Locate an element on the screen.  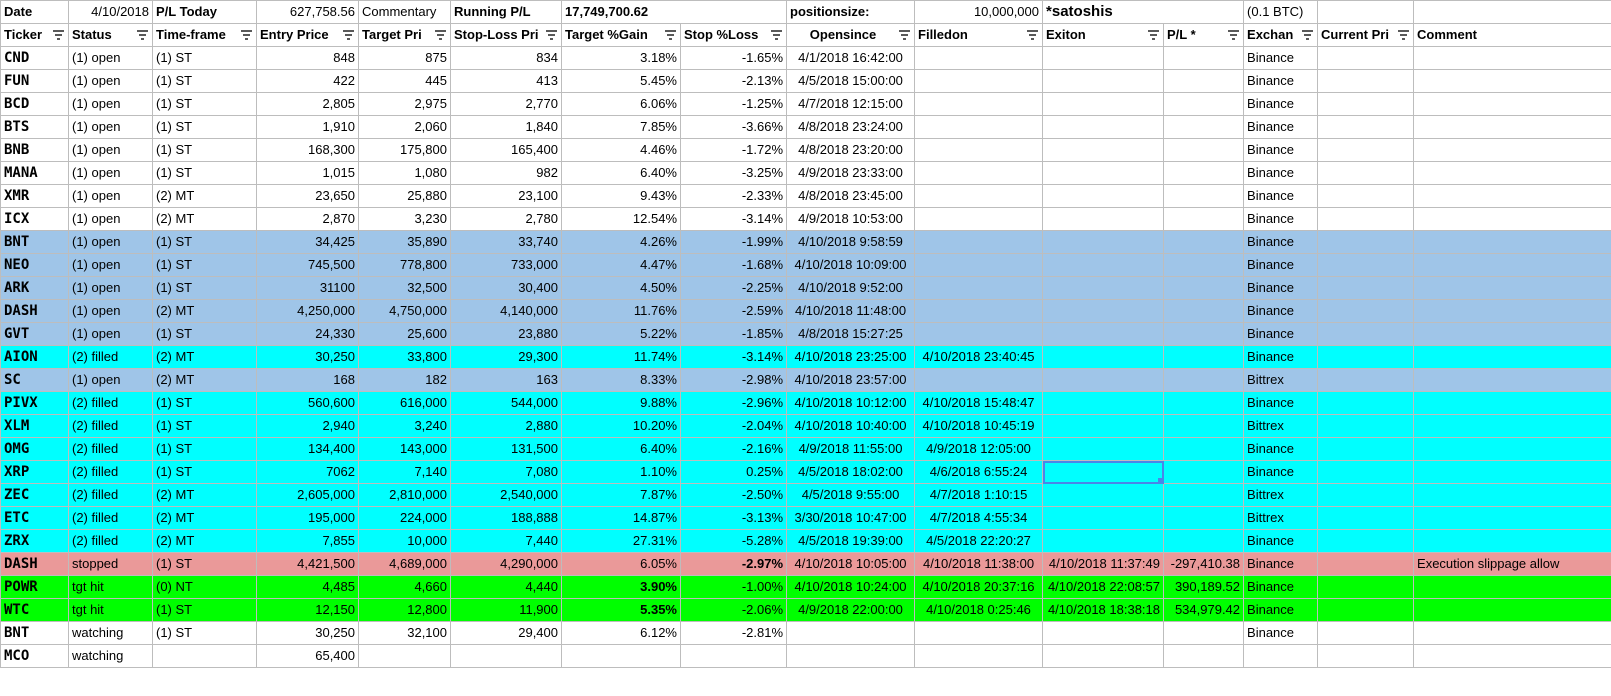
cell-target-pri: 4,660 is located at coordinates (404, 587).